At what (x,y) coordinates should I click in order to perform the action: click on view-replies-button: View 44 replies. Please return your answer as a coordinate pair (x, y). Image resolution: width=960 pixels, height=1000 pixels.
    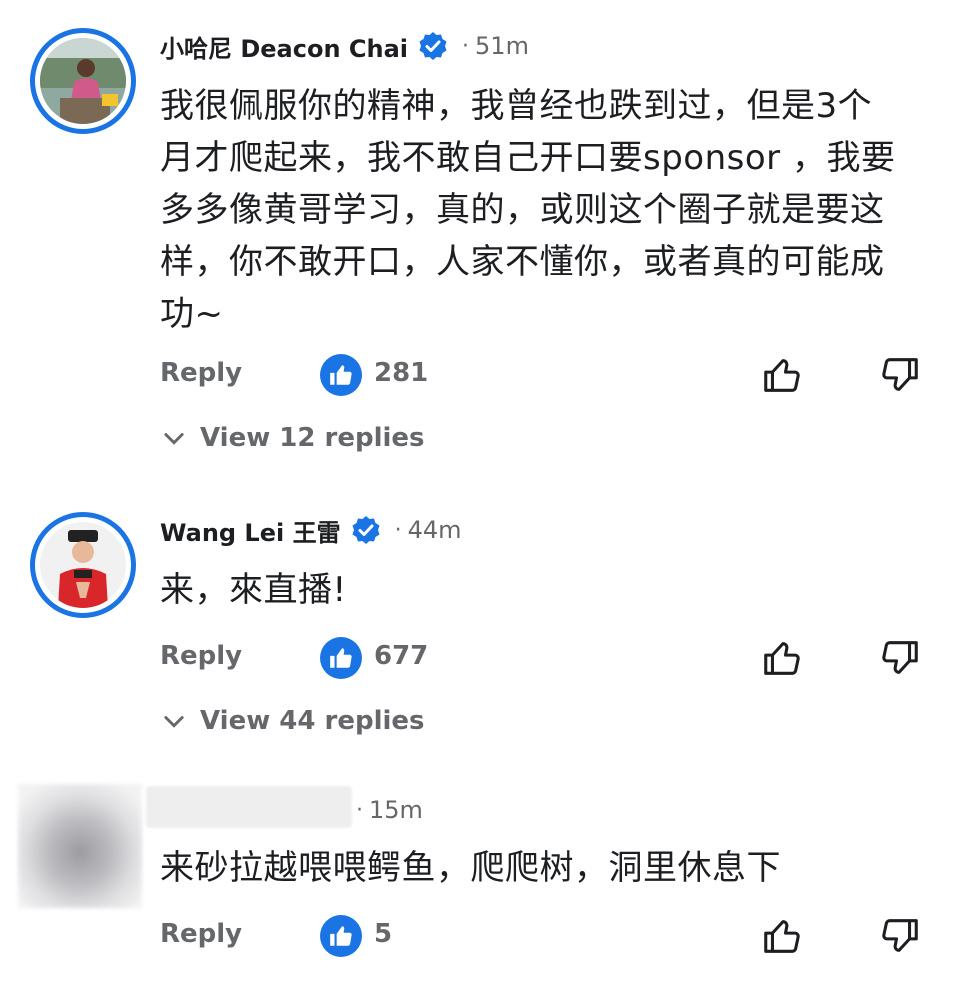
    Looking at the image, I should click on (292, 721).